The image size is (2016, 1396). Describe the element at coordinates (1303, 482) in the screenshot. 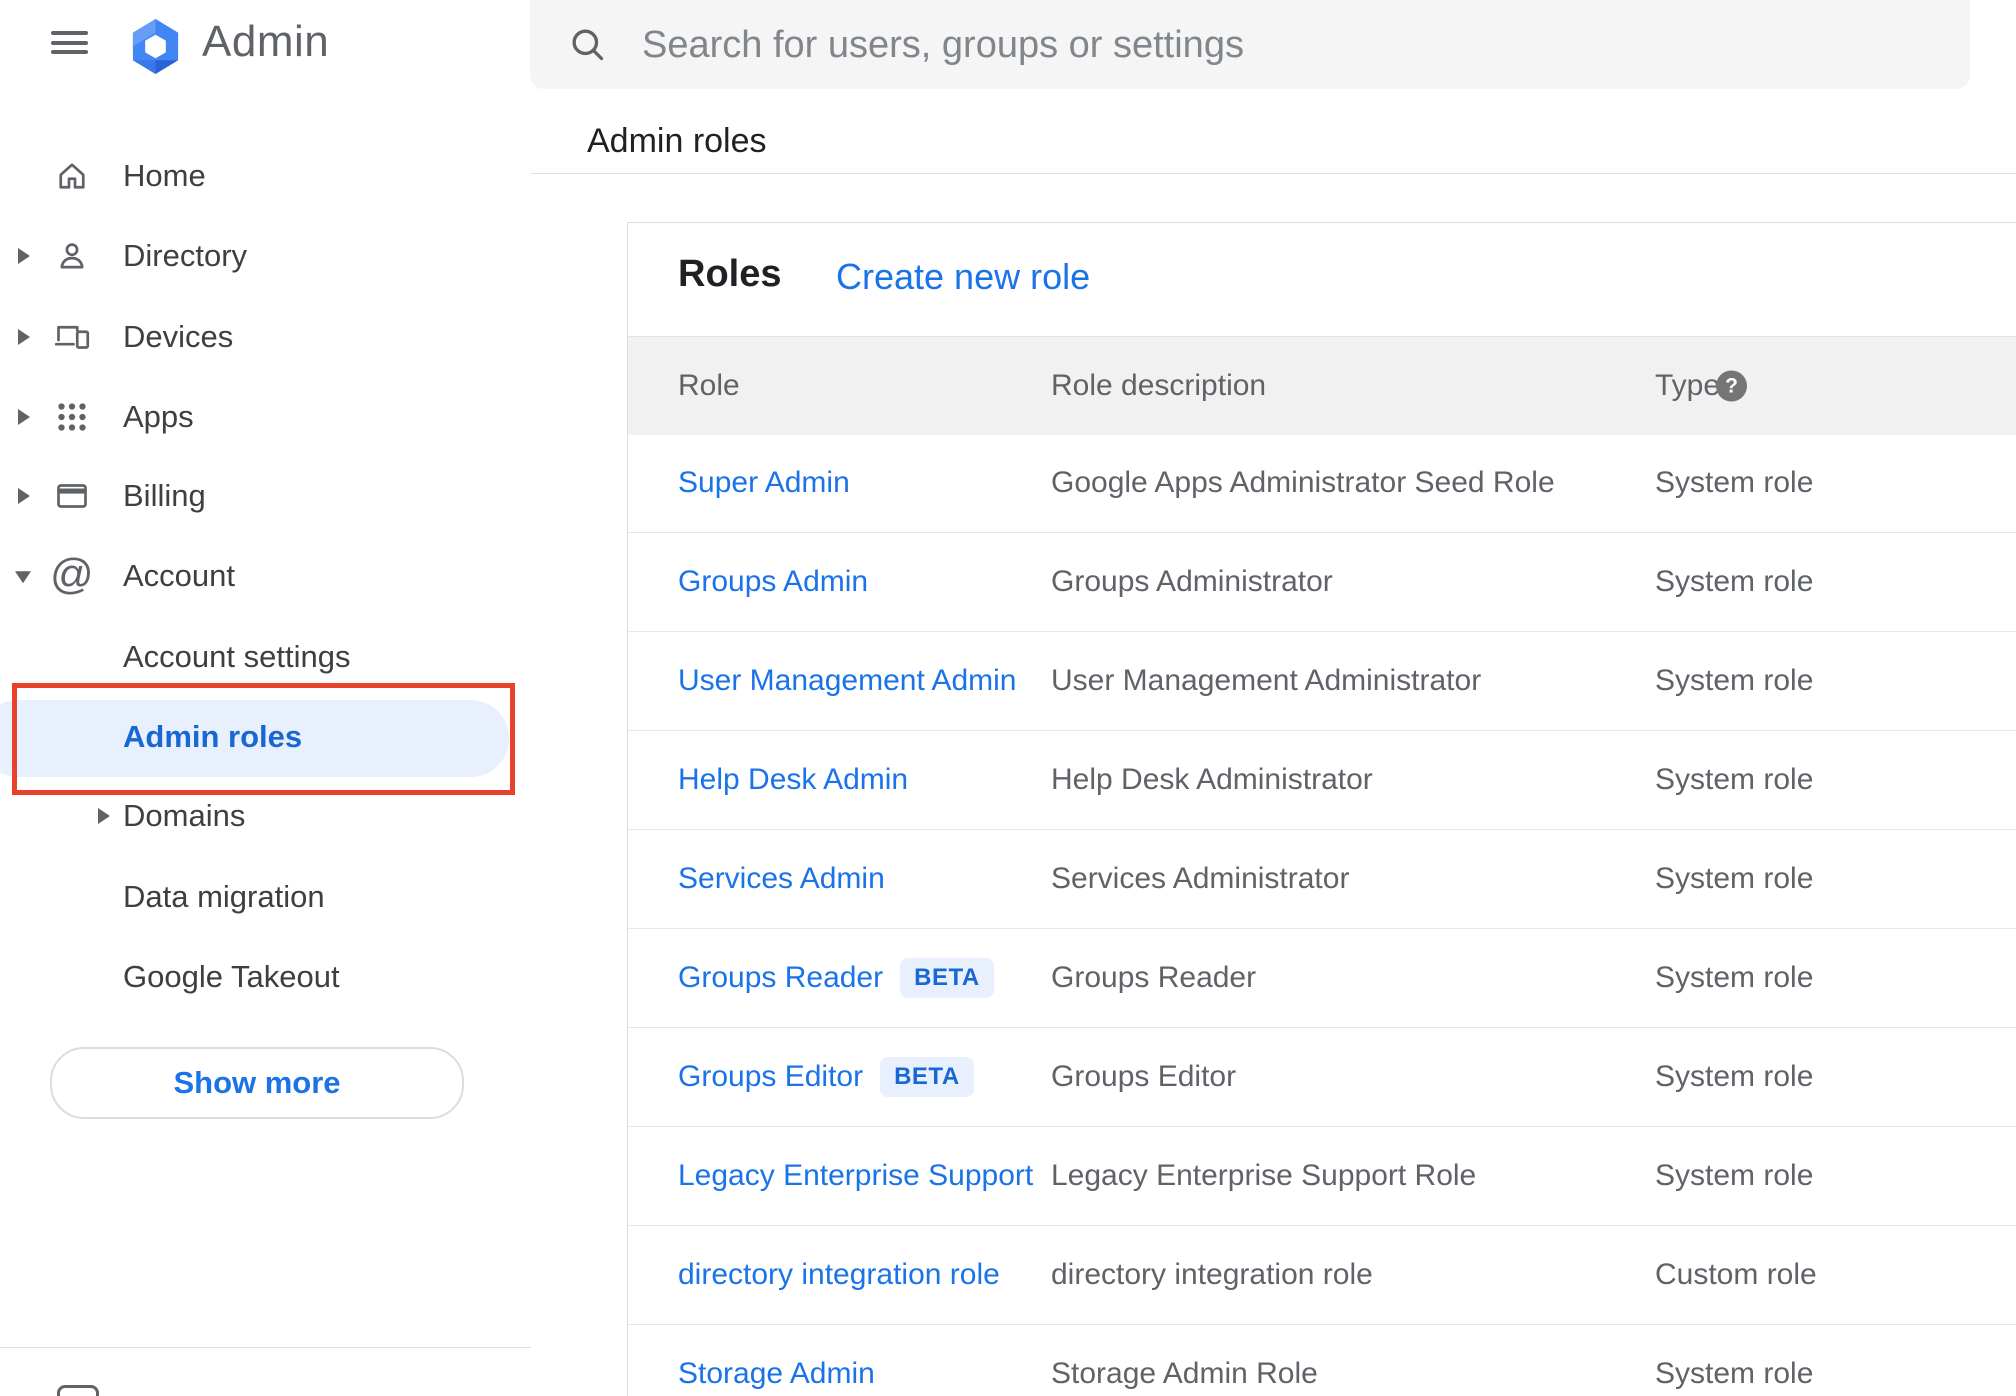

I see `role-description: Google Apps Administrator Seed Role` at that location.